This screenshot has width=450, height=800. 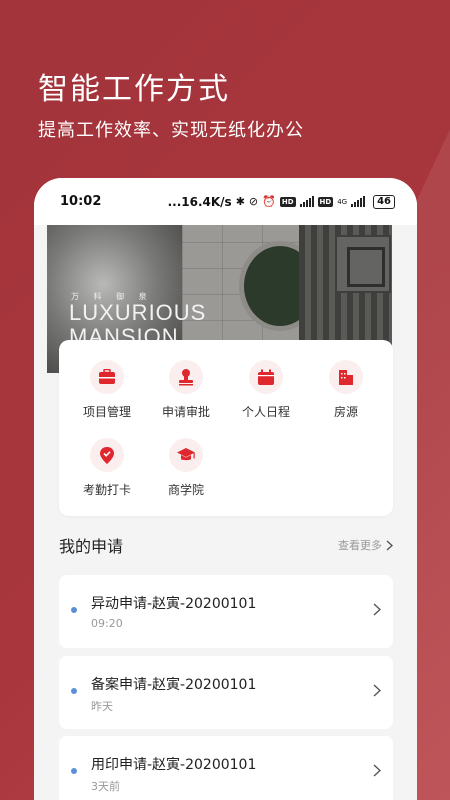 I want to click on request-item: 备案申请-赵寅-20200101 昨天, so click(x=226, y=692).